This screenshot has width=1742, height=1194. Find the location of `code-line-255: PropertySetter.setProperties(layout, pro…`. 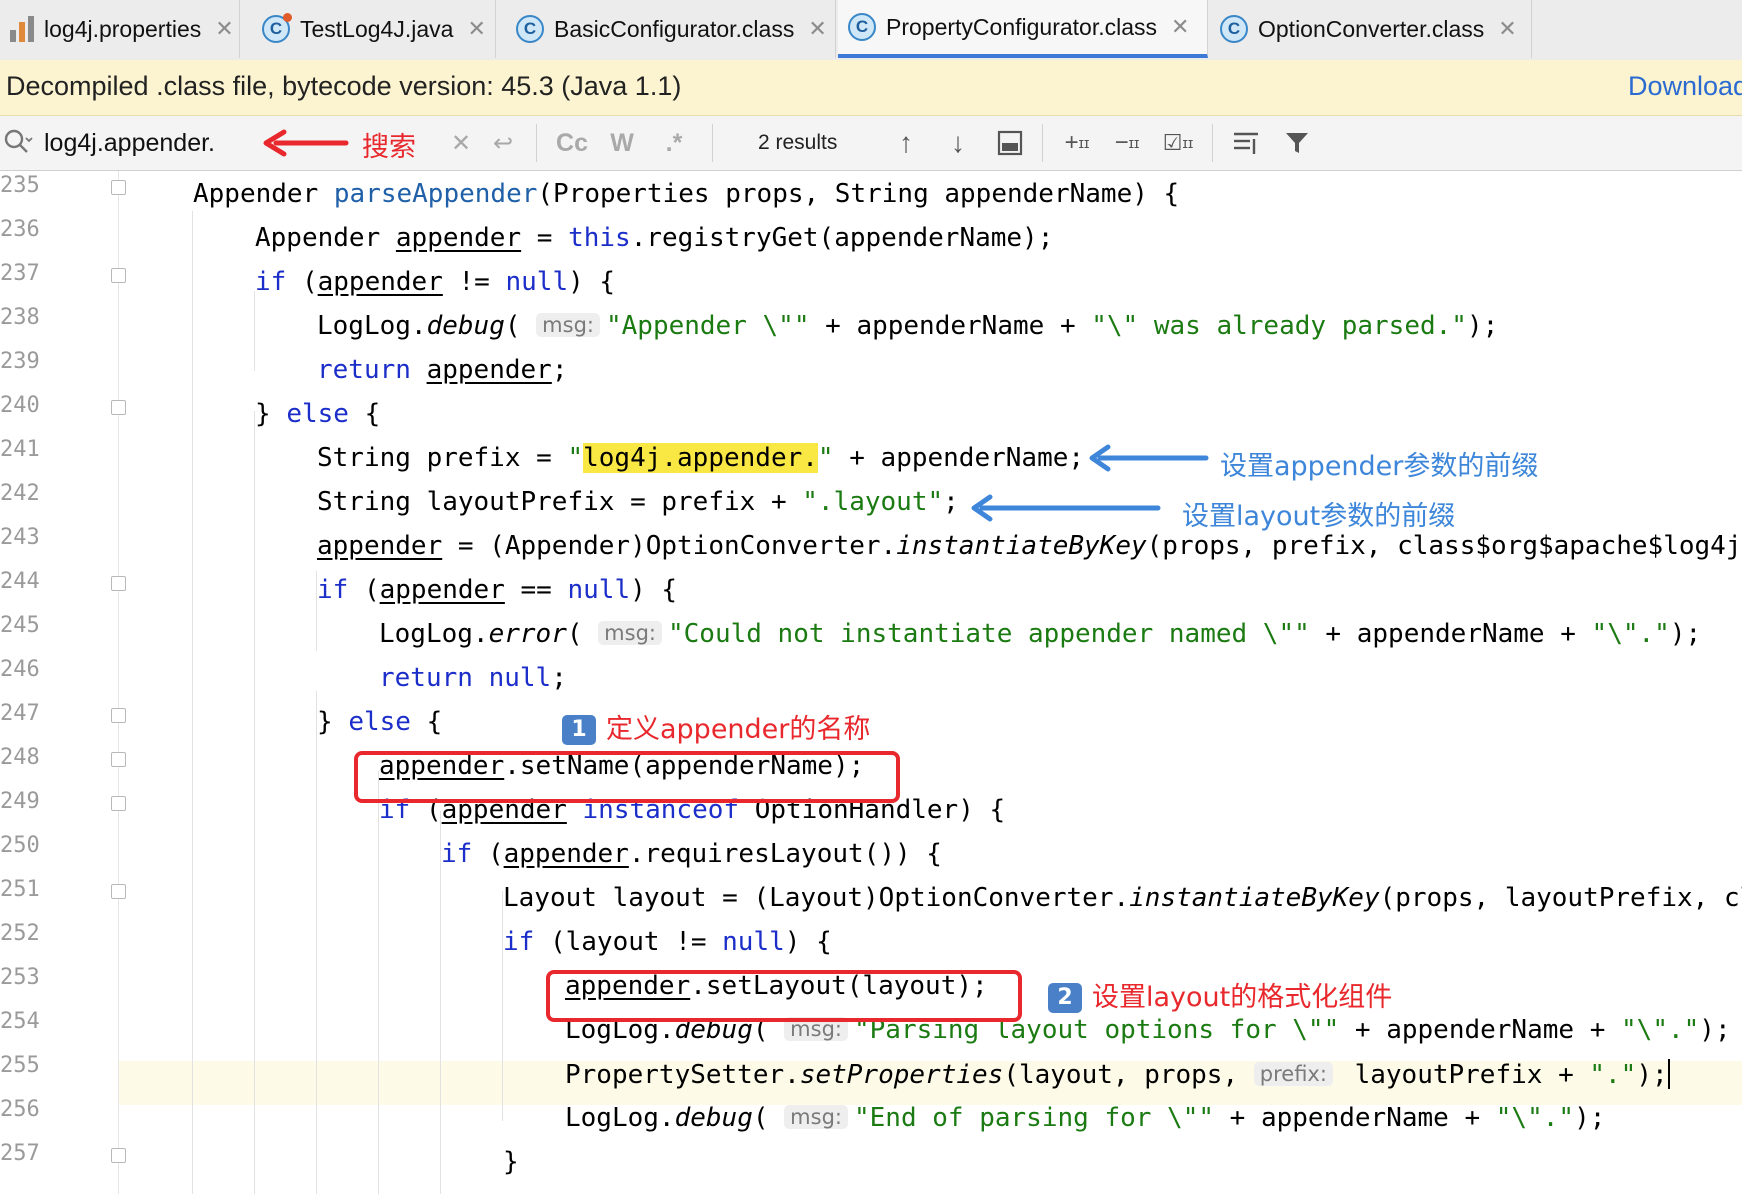

code-line-255: PropertySetter.setProperties(layout, pro… is located at coordinates (1117, 1074).